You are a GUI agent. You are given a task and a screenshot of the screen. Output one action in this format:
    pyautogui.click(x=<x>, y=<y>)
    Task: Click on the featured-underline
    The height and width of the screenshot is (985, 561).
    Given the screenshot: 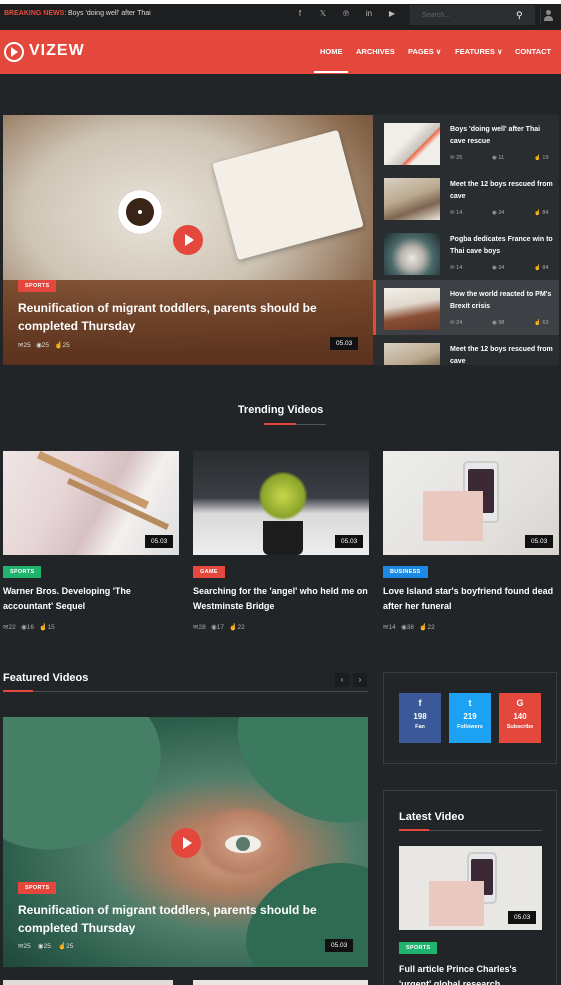 What is the action you would take?
    pyautogui.click(x=18, y=691)
    